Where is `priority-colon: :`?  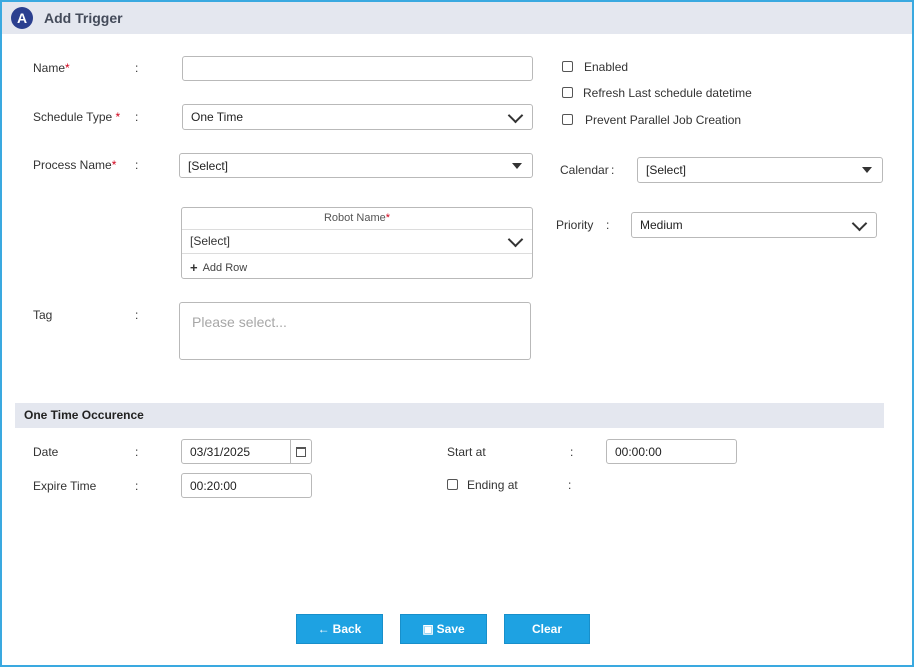 priority-colon: : is located at coordinates (608, 225).